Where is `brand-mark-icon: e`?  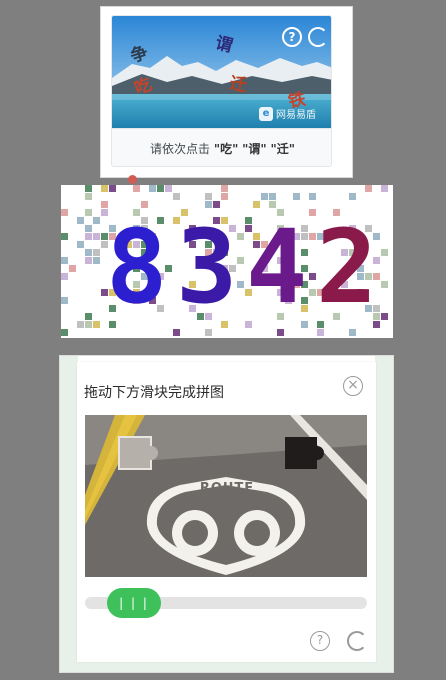 brand-mark-icon: e is located at coordinates (266, 113).